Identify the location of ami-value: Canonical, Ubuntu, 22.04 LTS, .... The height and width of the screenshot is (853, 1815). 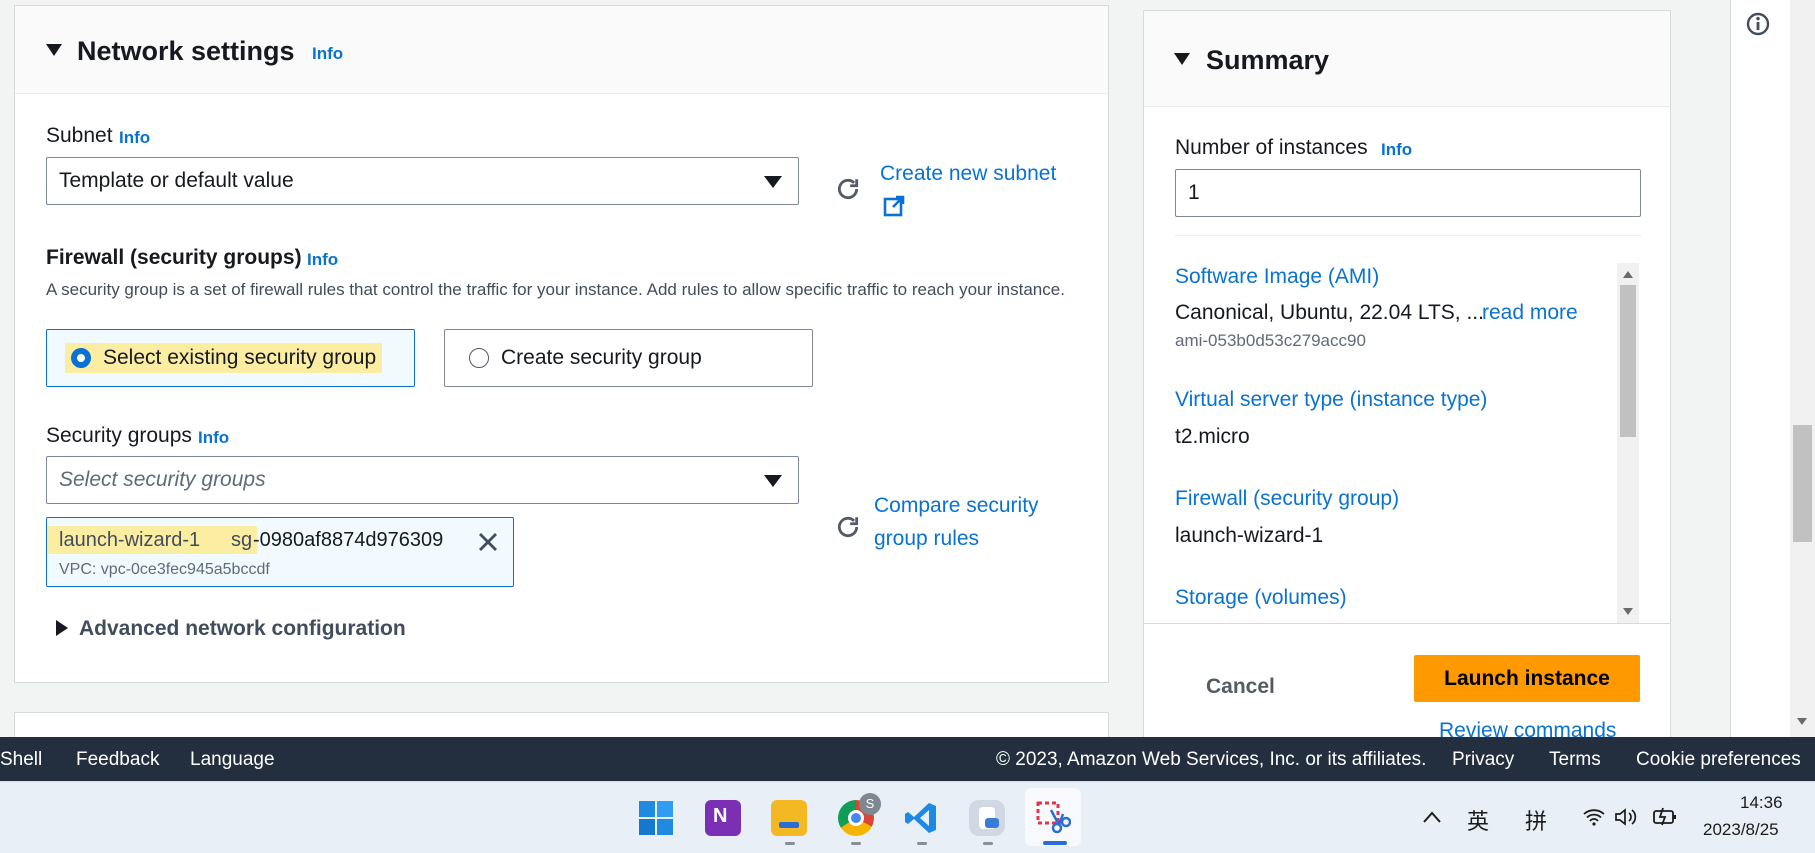
(1329, 312).